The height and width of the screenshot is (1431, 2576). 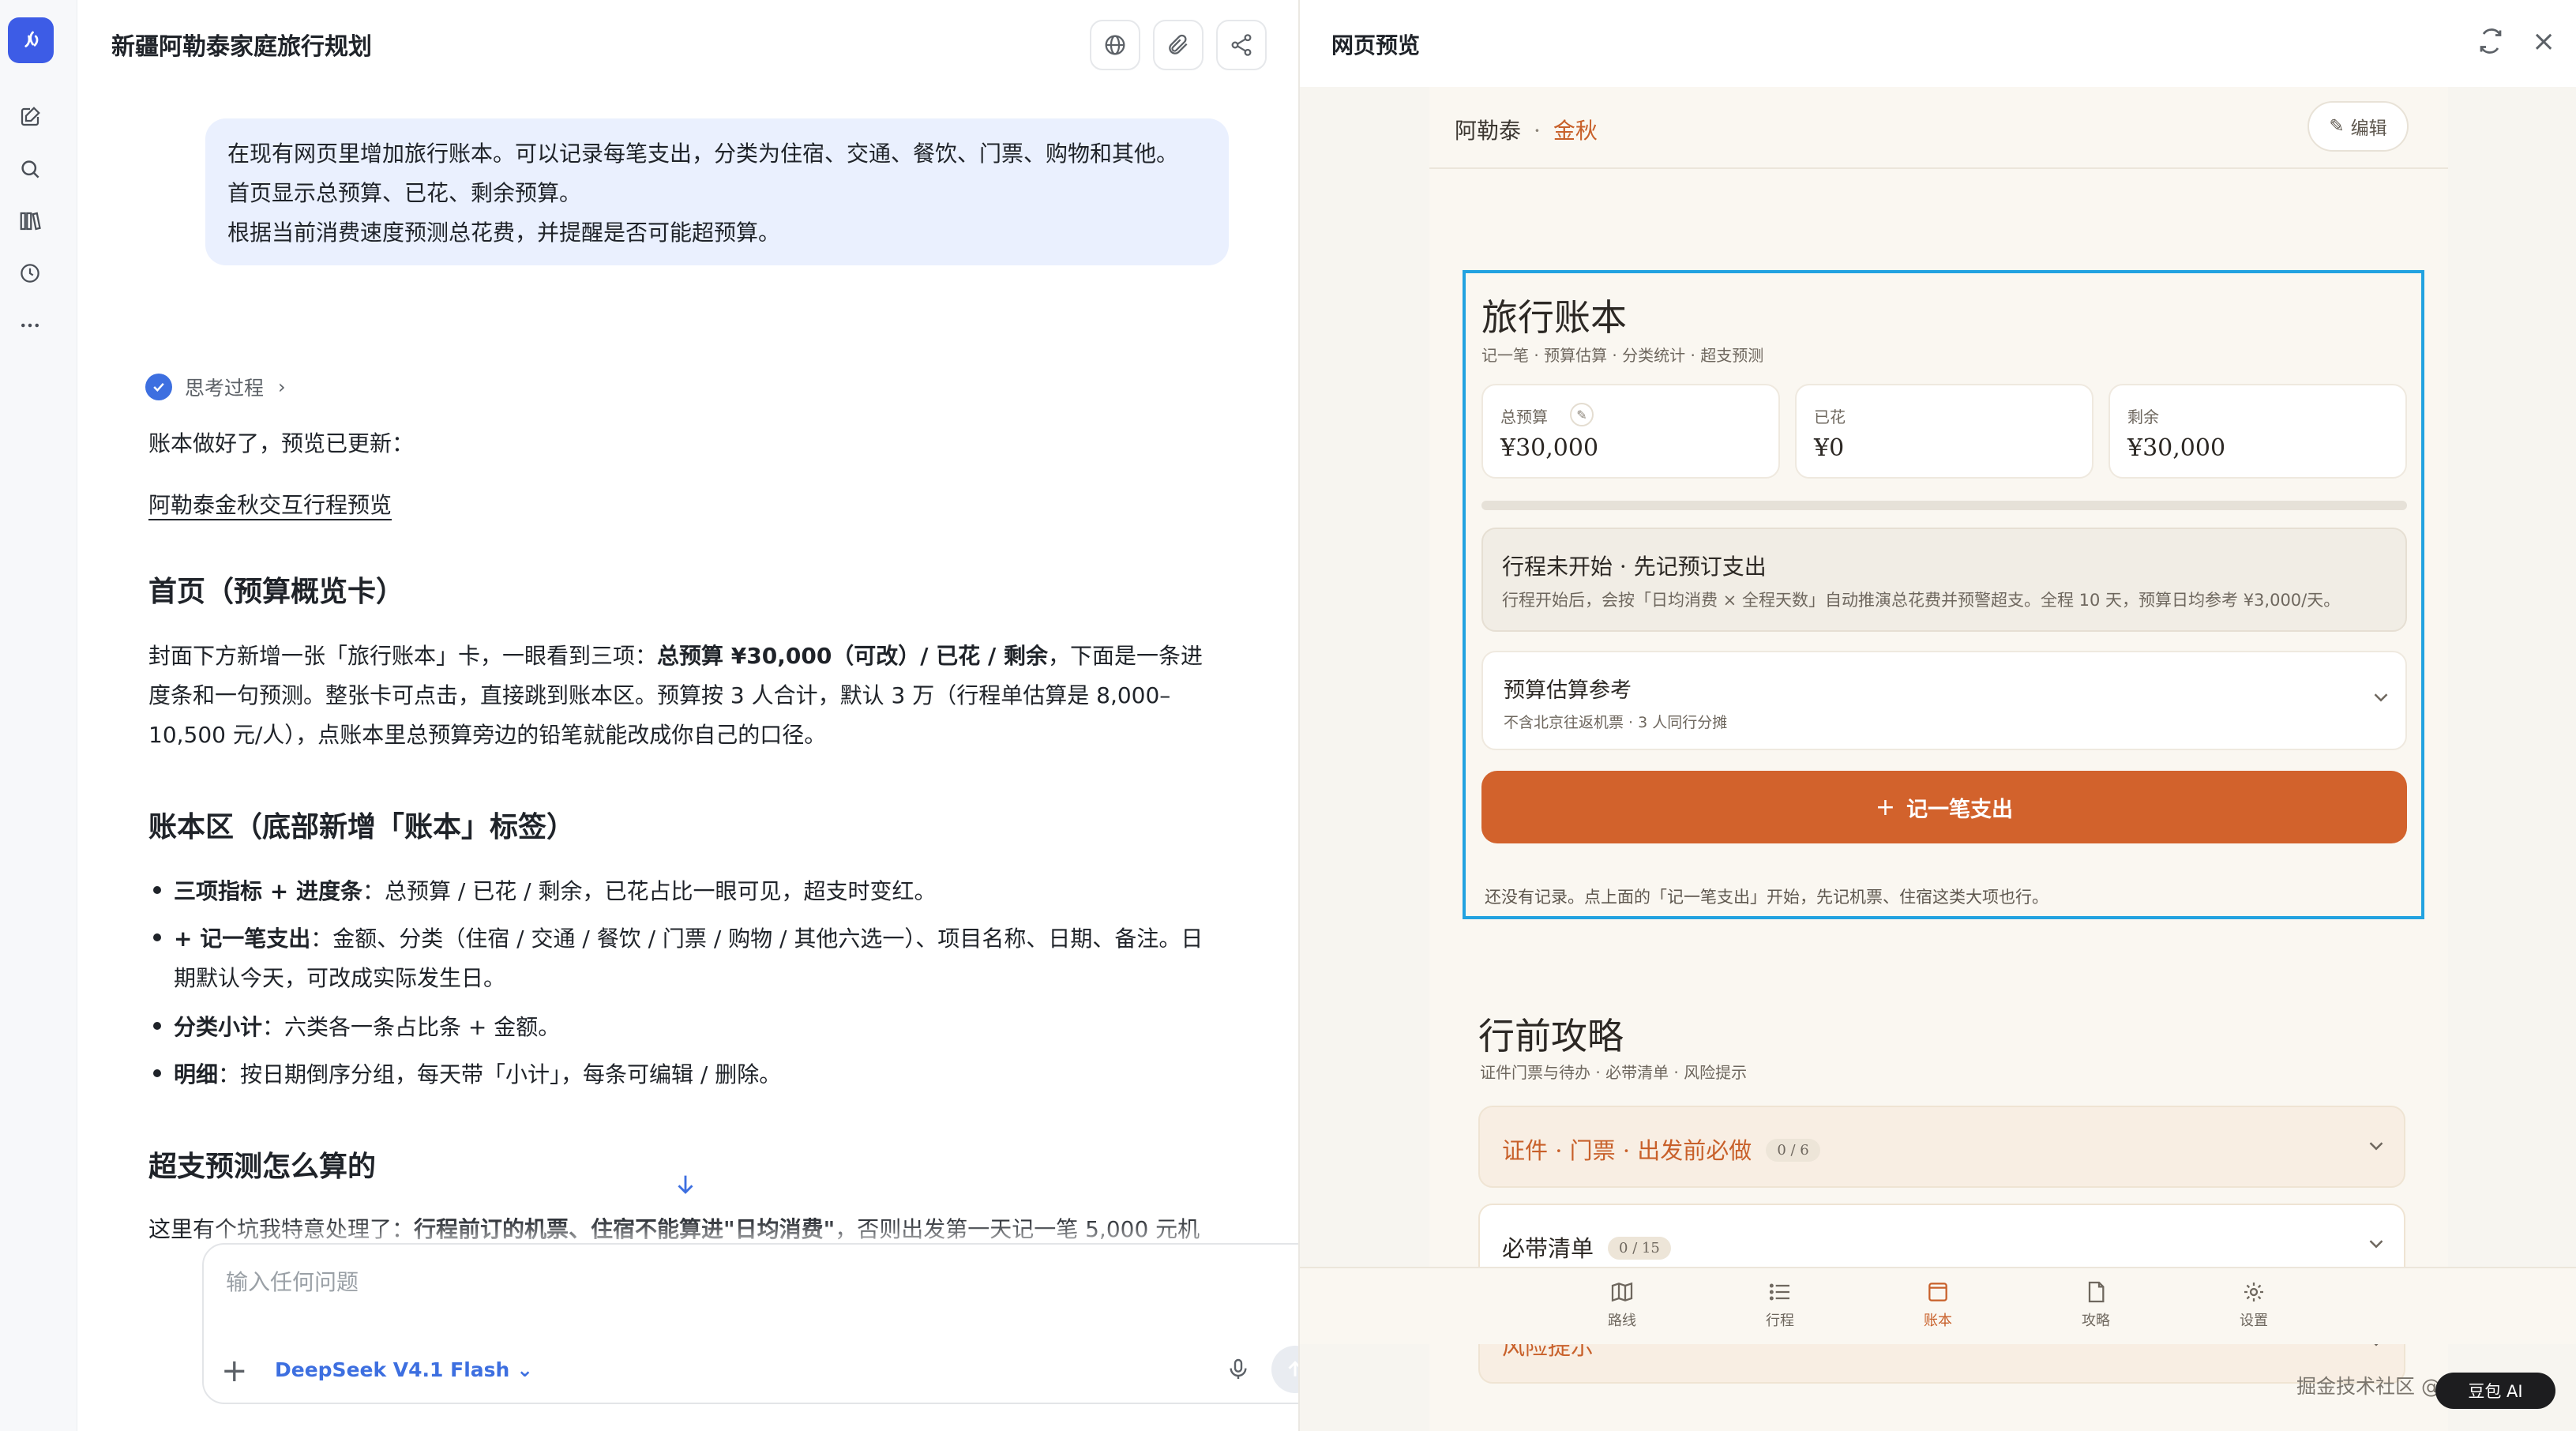 What do you see at coordinates (2358, 126) in the screenshot?
I see `edit-button: ✎ 编辑` at bounding box center [2358, 126].